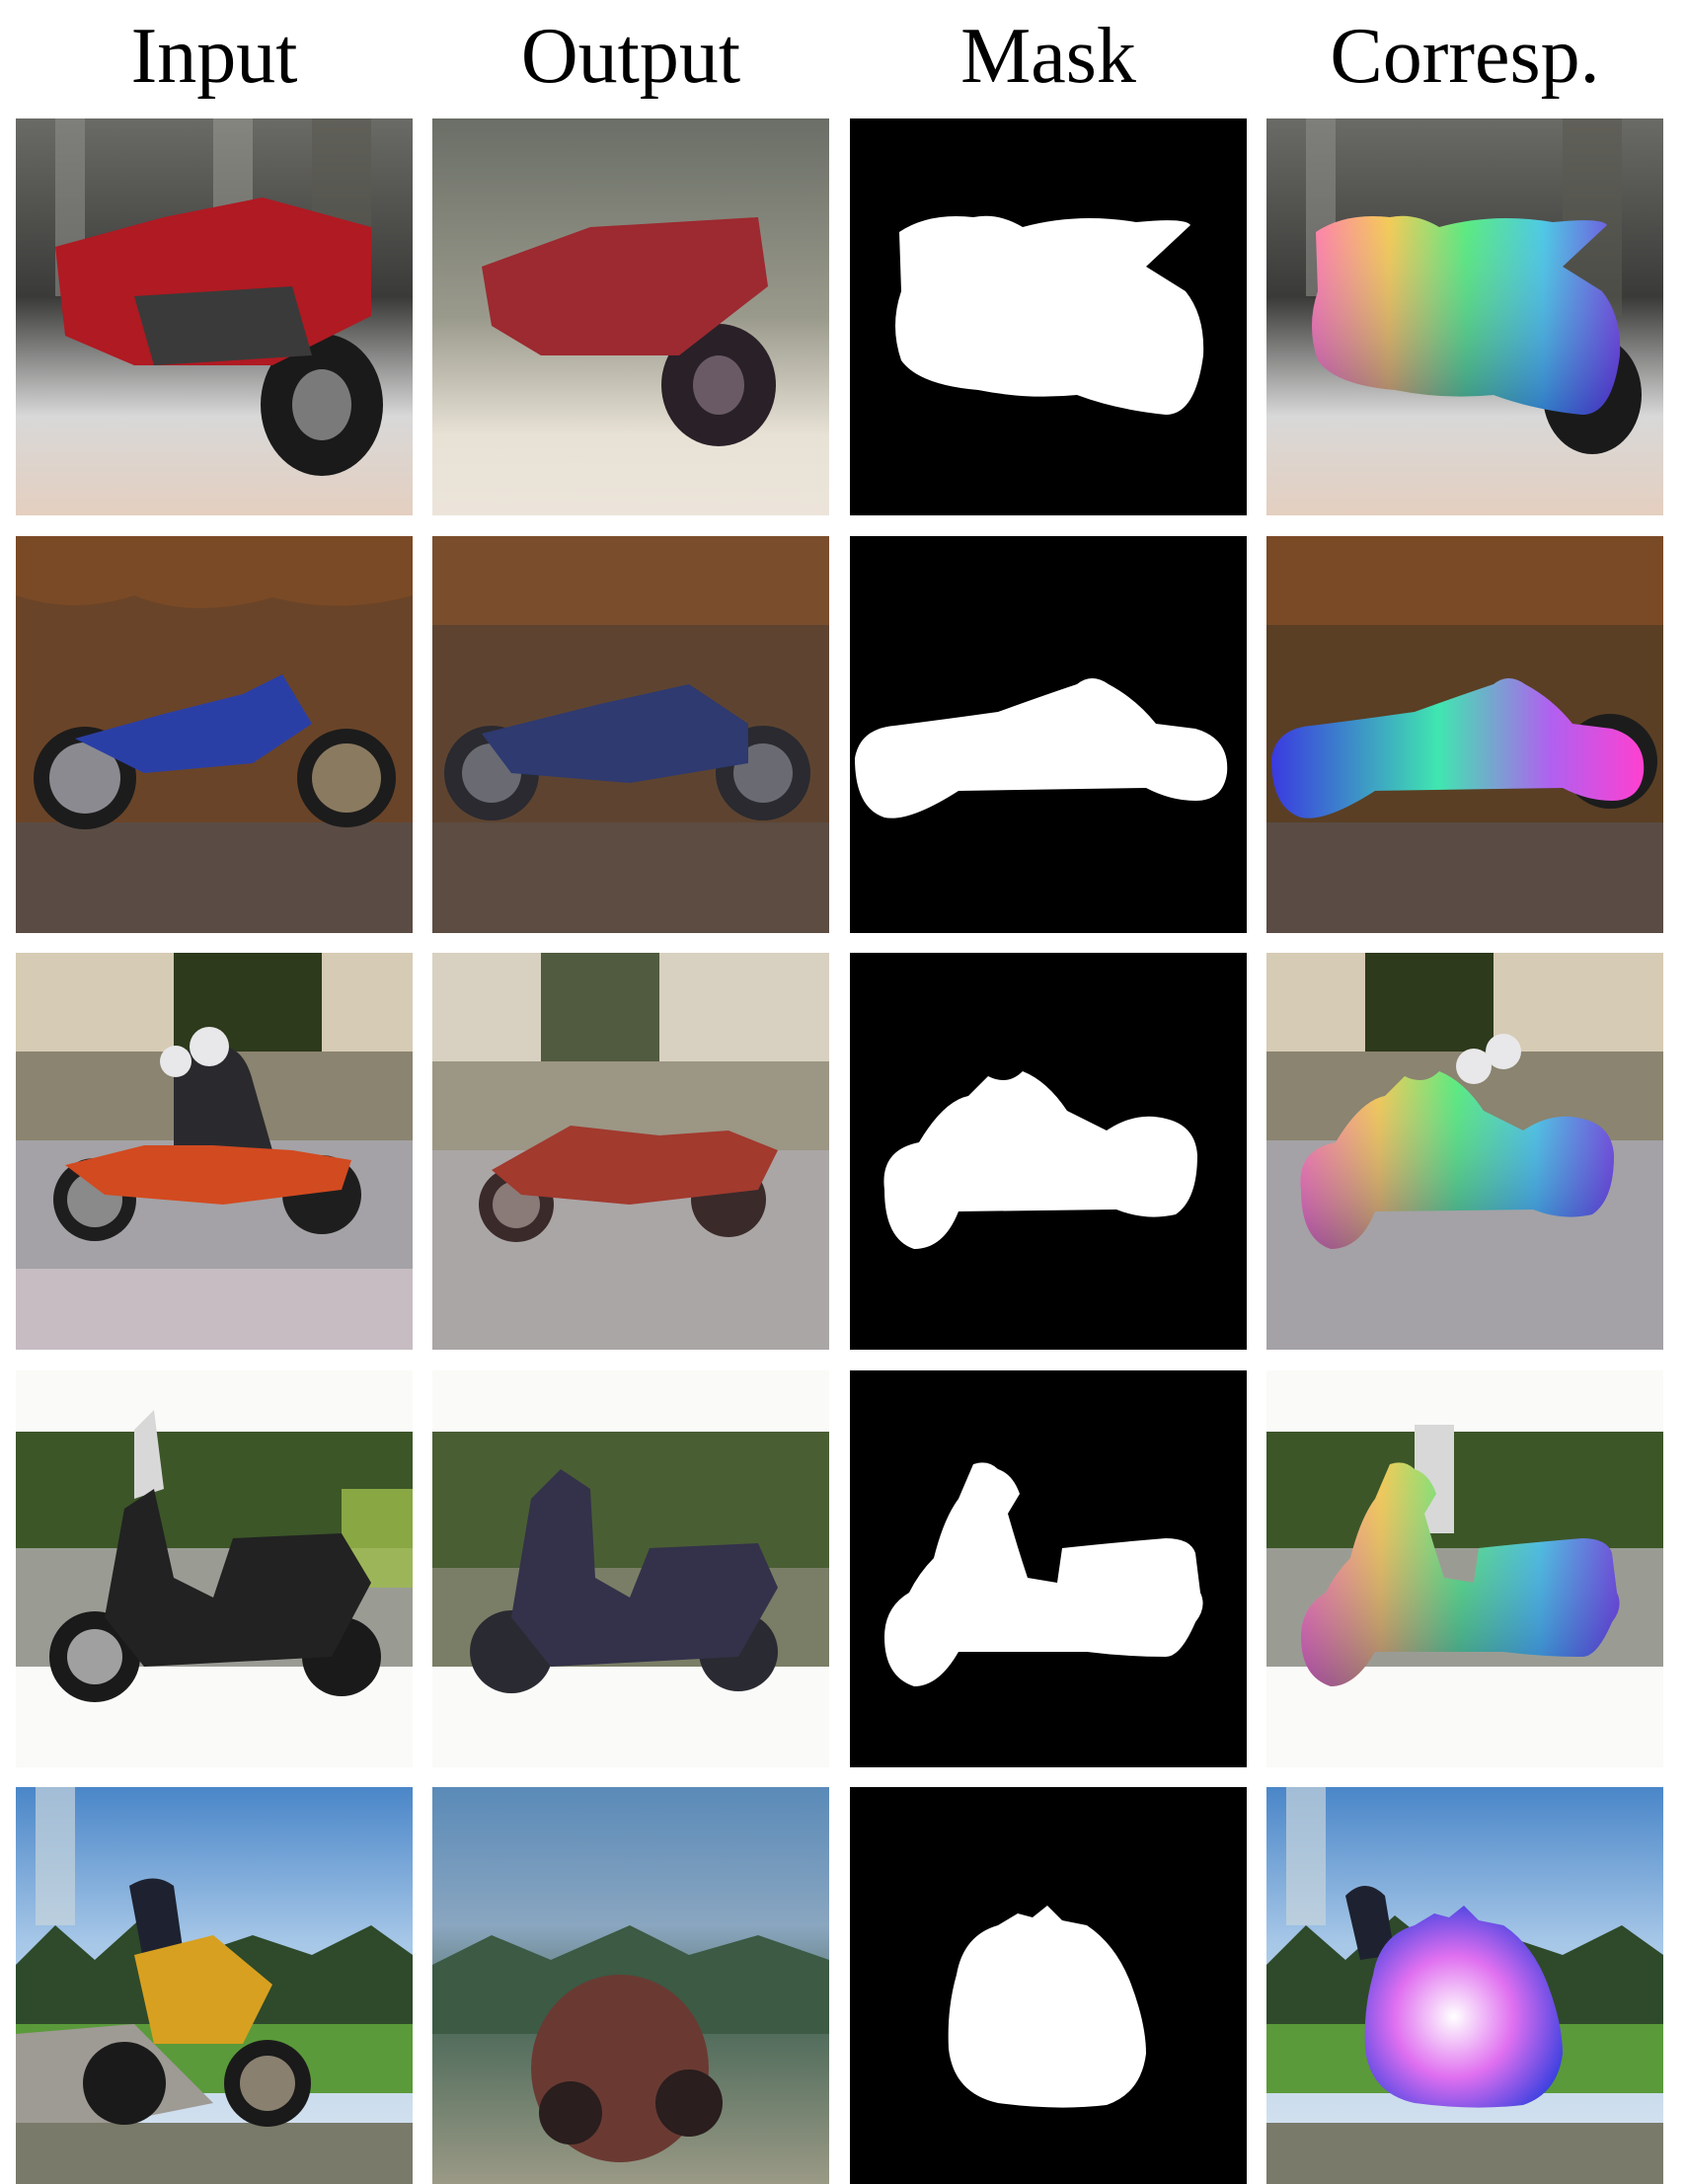 The image size is (1686, 2184). Describe the element at coordinates (1464, 1151) in the screenshot. I see `correspondence-image-orange-cruiser-riders` at that location.